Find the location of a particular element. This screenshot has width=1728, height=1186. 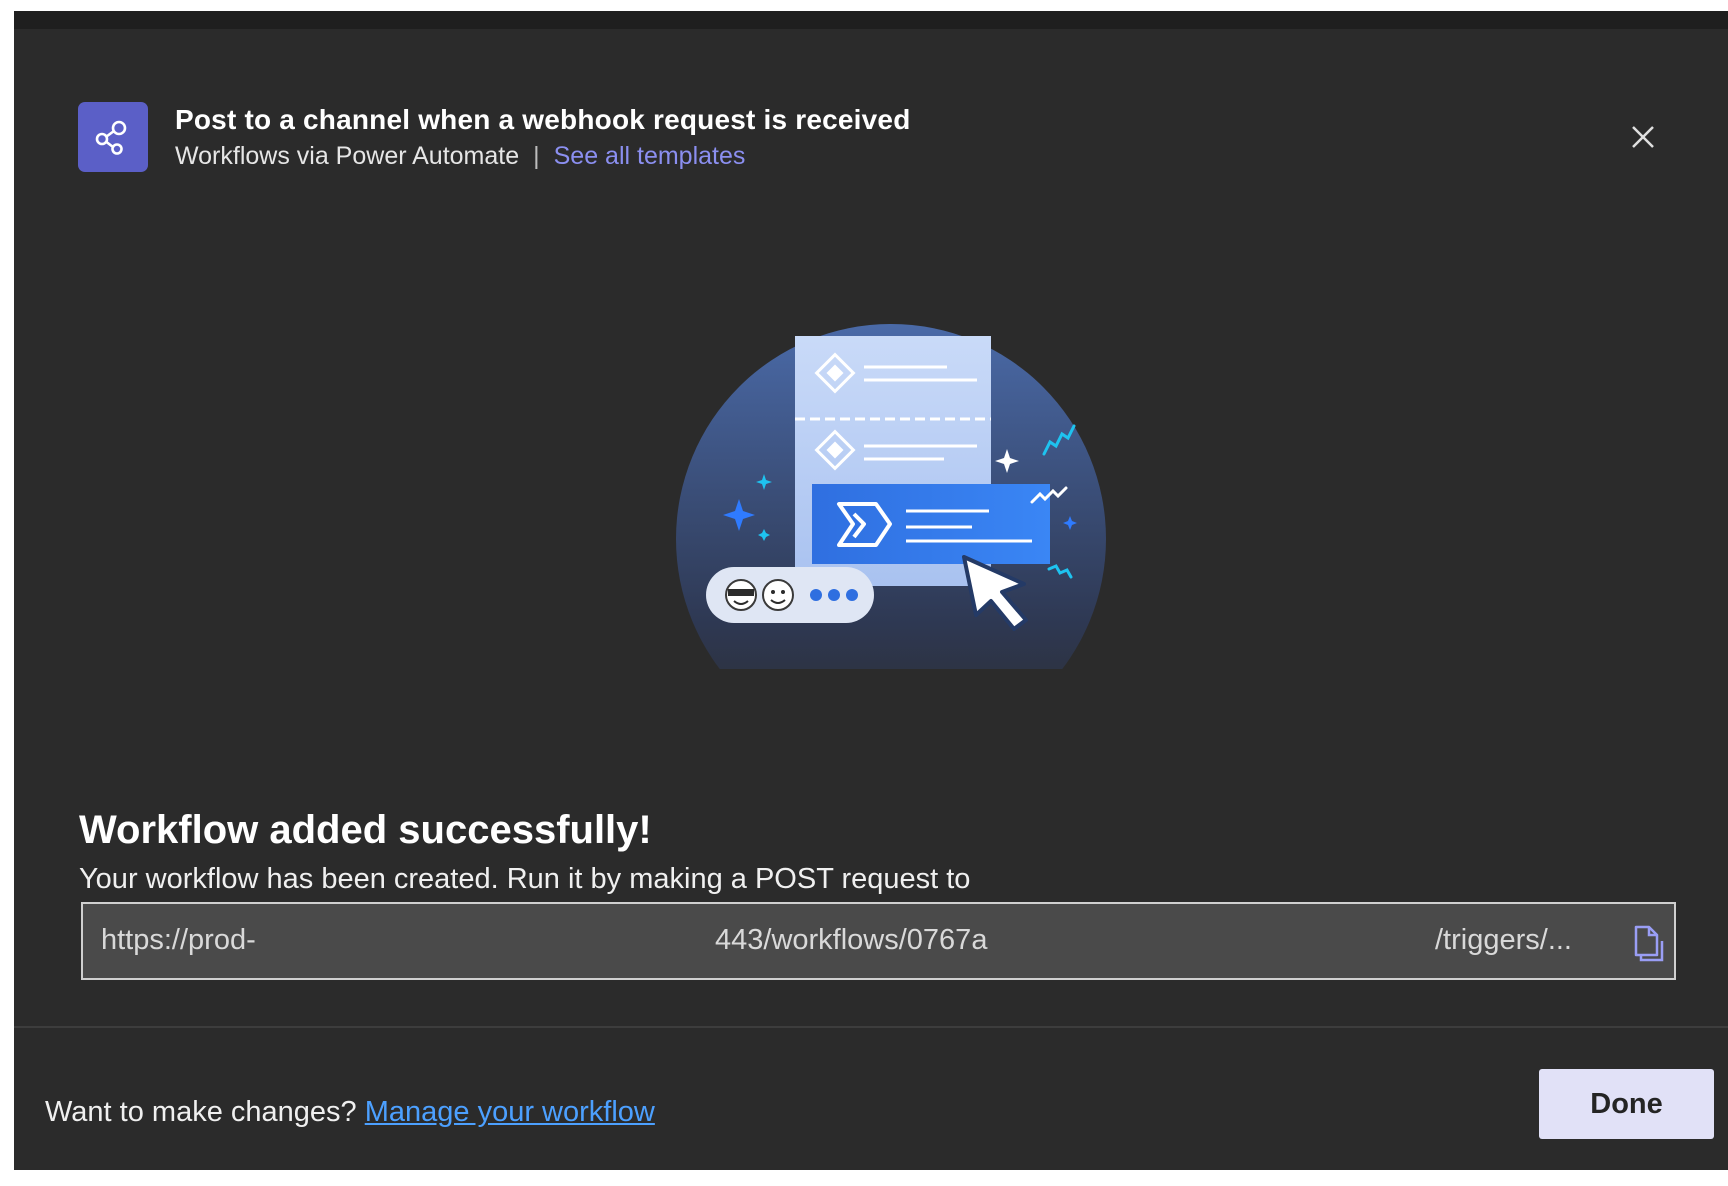

done-button: Done is located at coordinates (1626, 1104).